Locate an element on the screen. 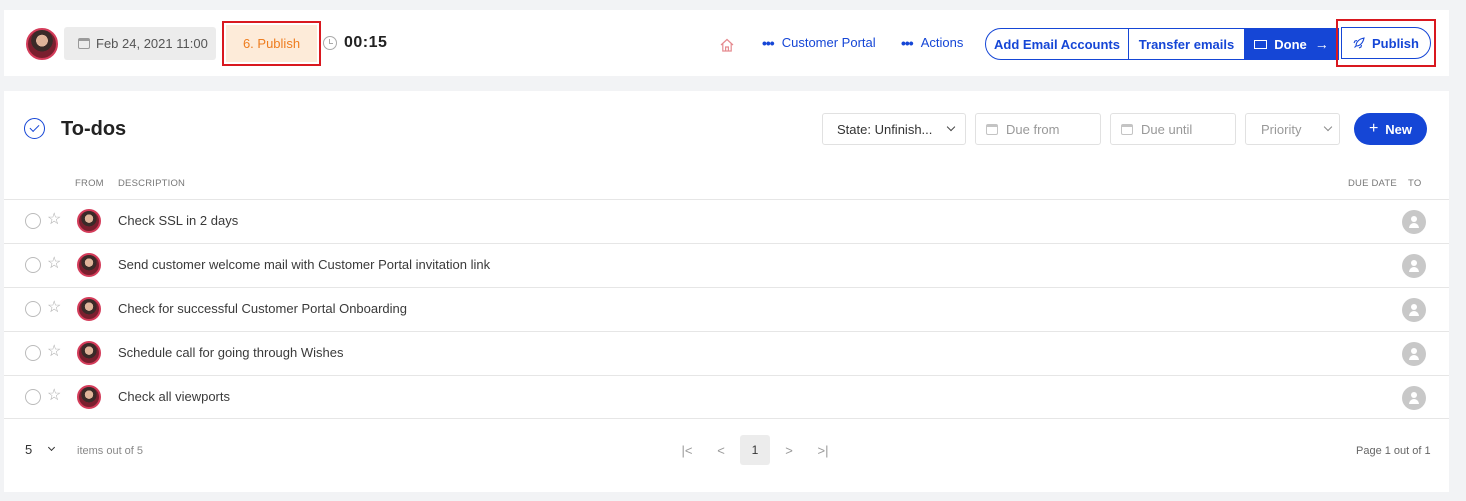 The height and width of the screenshot is (501, 1466). check-circle-icon is located at coordinates (34, 128).